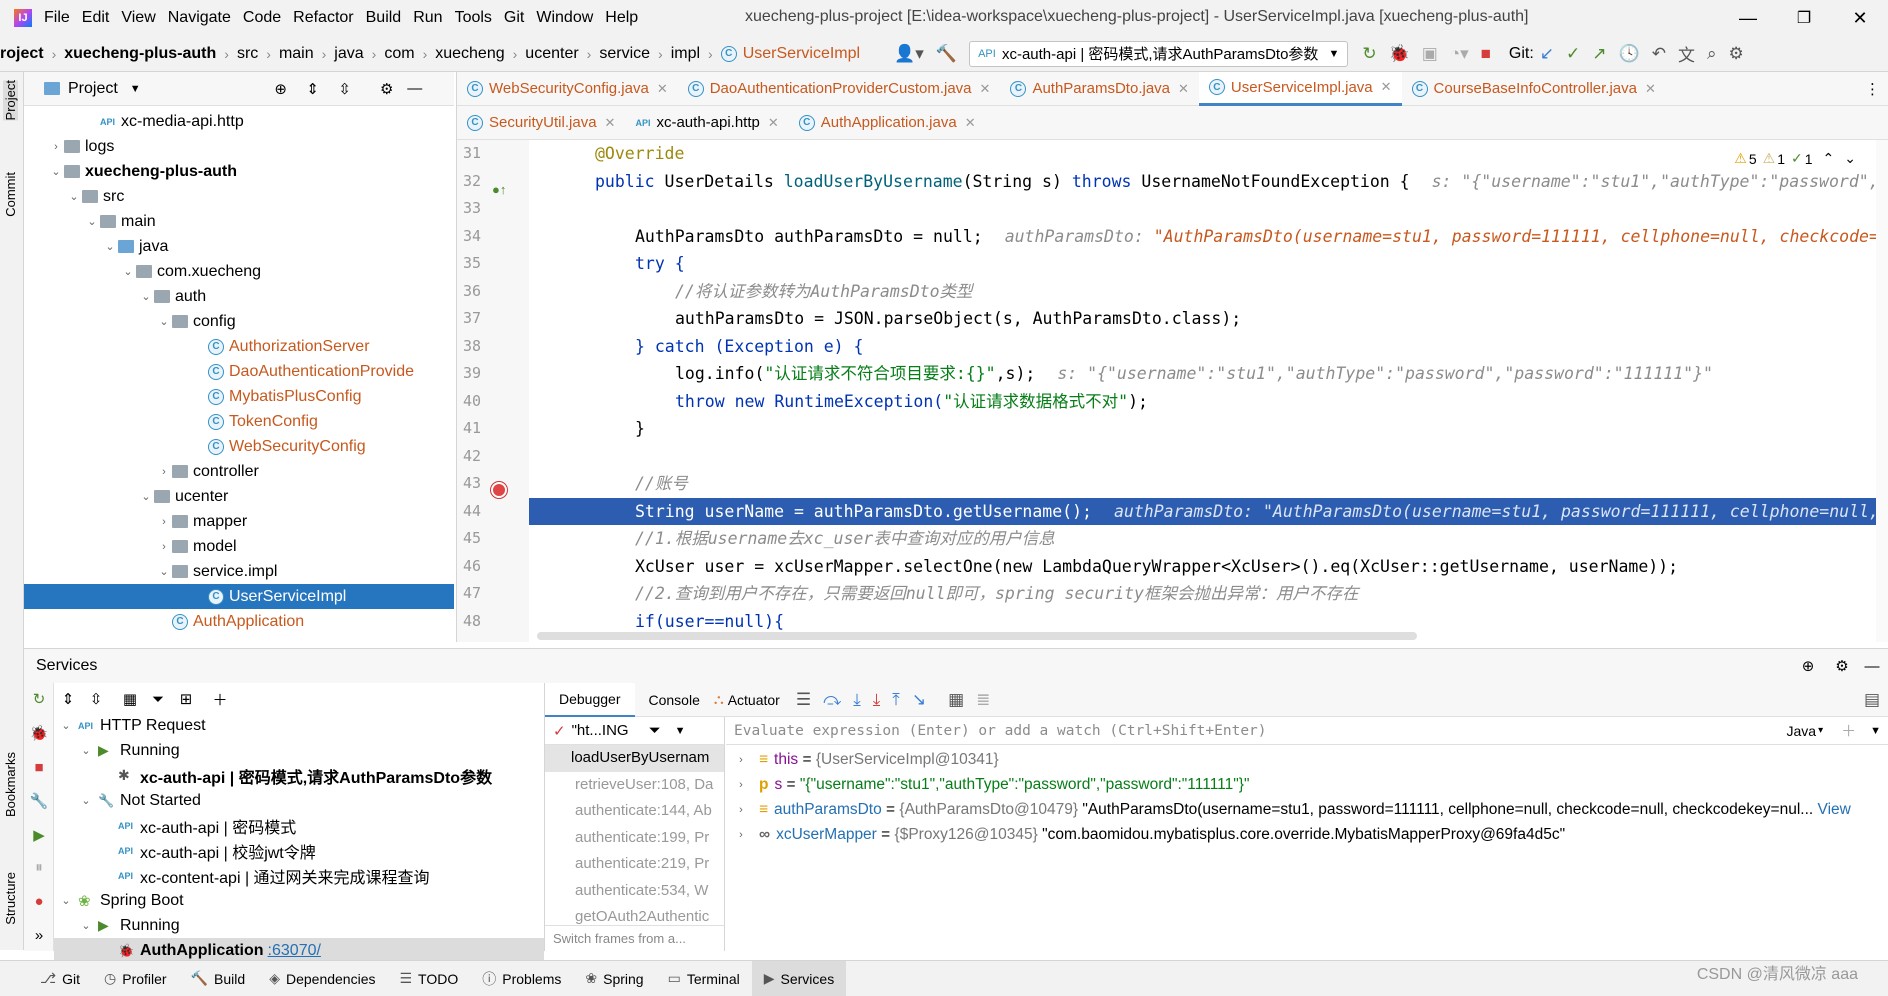 The image size is (1888, 996). I want to click on menu-build: Build, so click(384, 18).